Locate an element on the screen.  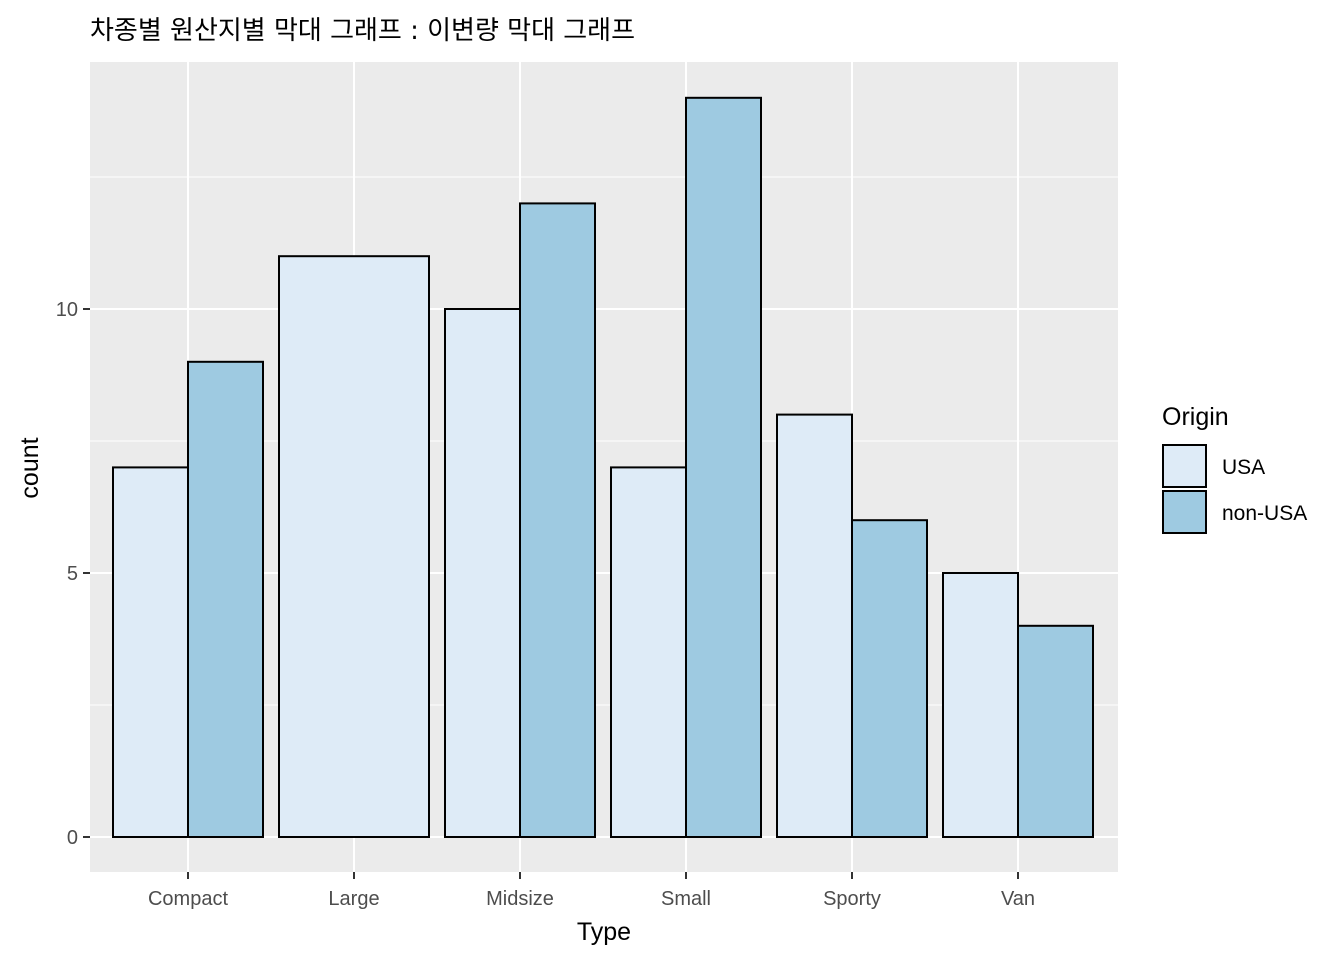
x-tick-label: Sporty is located at coordinates (852, 899).